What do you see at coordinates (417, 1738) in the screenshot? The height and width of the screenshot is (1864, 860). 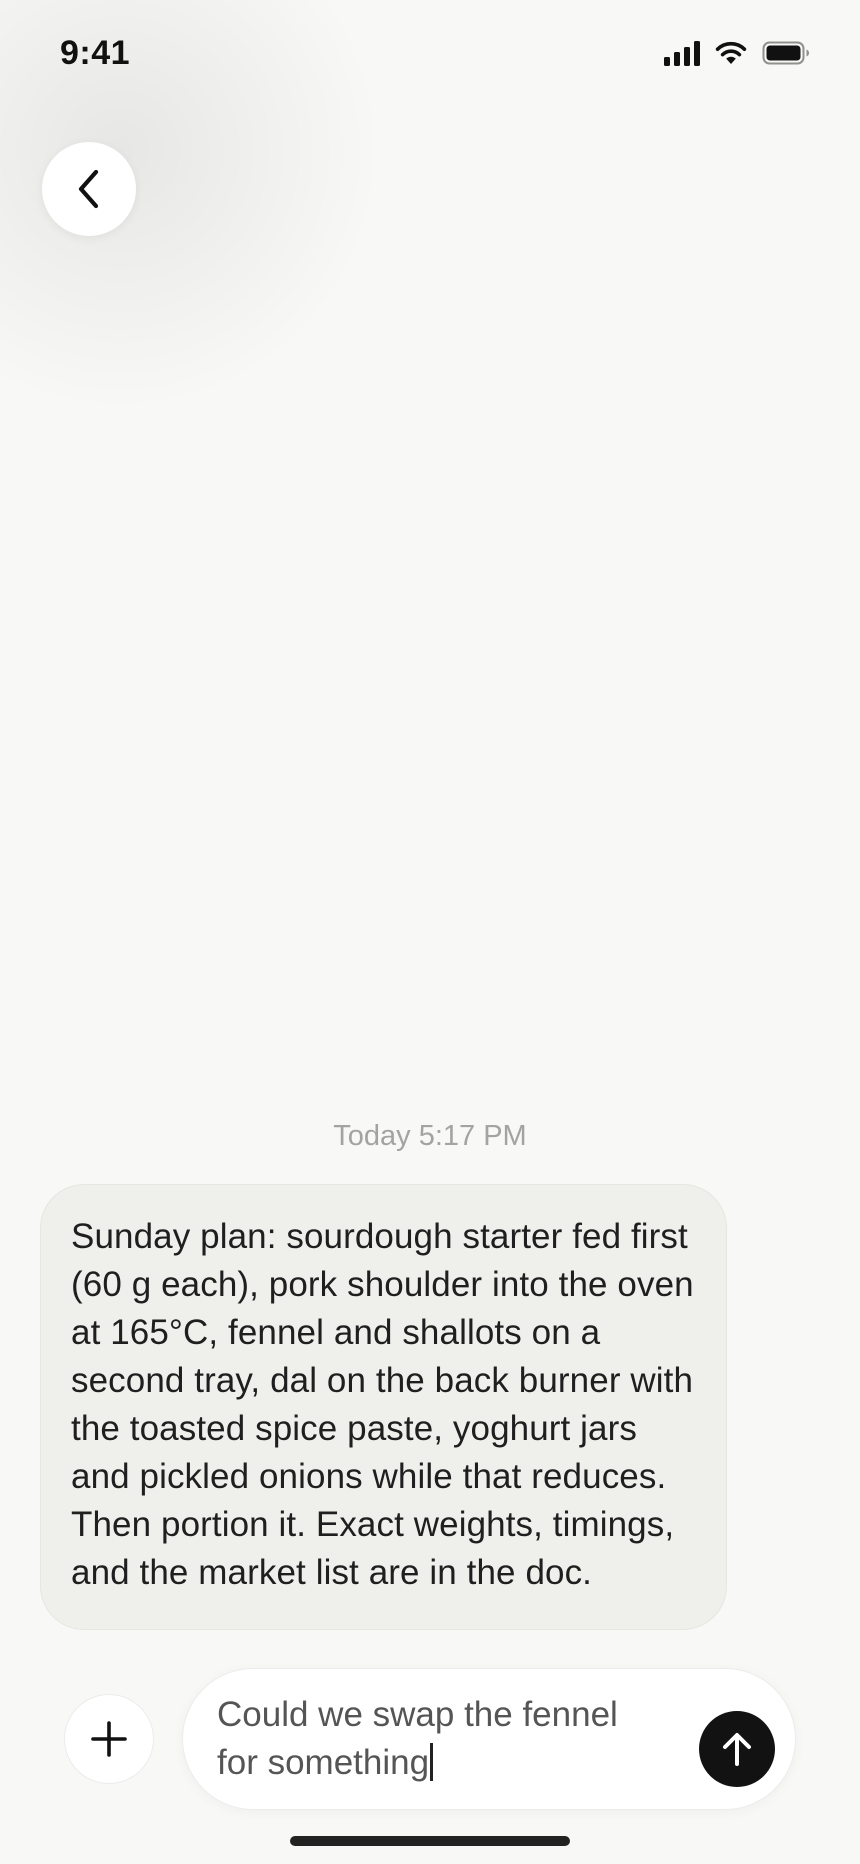 I see `draft-text: Could we swap the fennel for something` at bounding box center [417, 1738].